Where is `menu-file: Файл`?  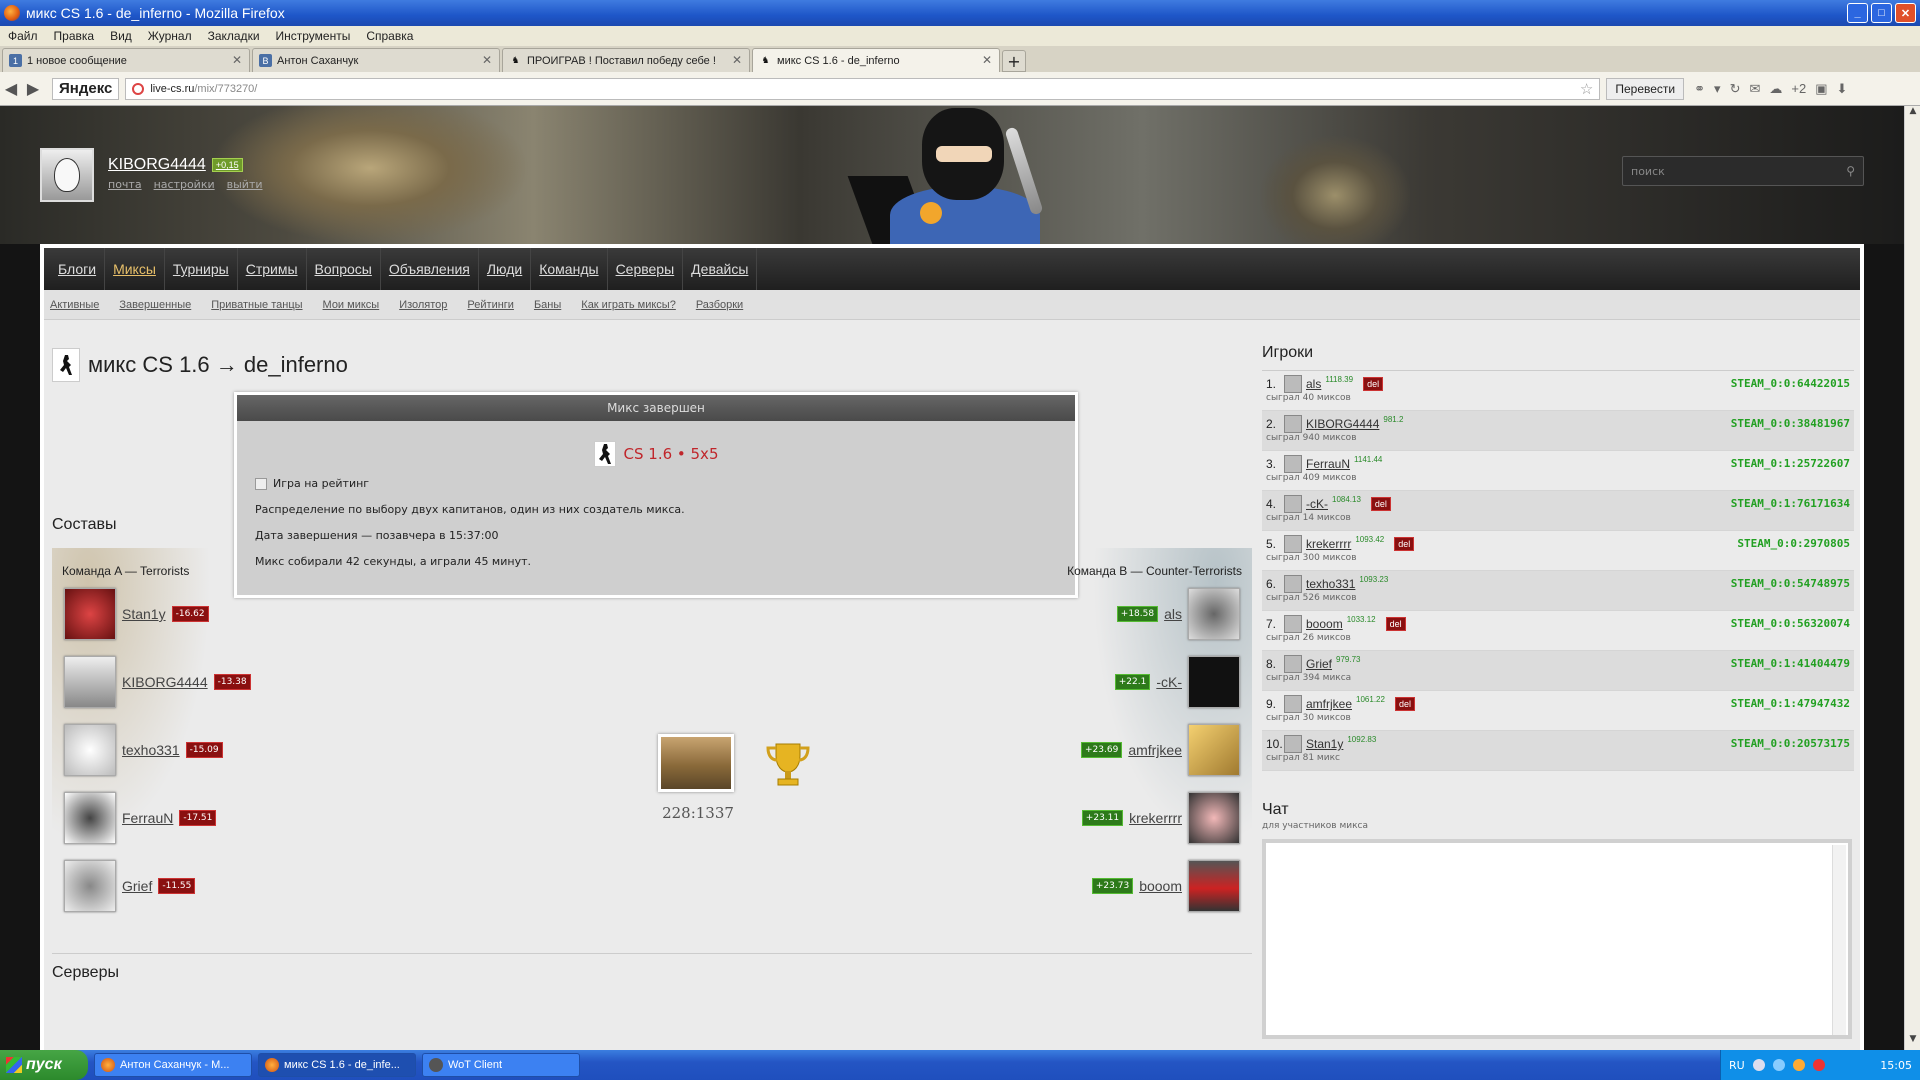 menu-file: Файл is located at coordinates (23, 36).